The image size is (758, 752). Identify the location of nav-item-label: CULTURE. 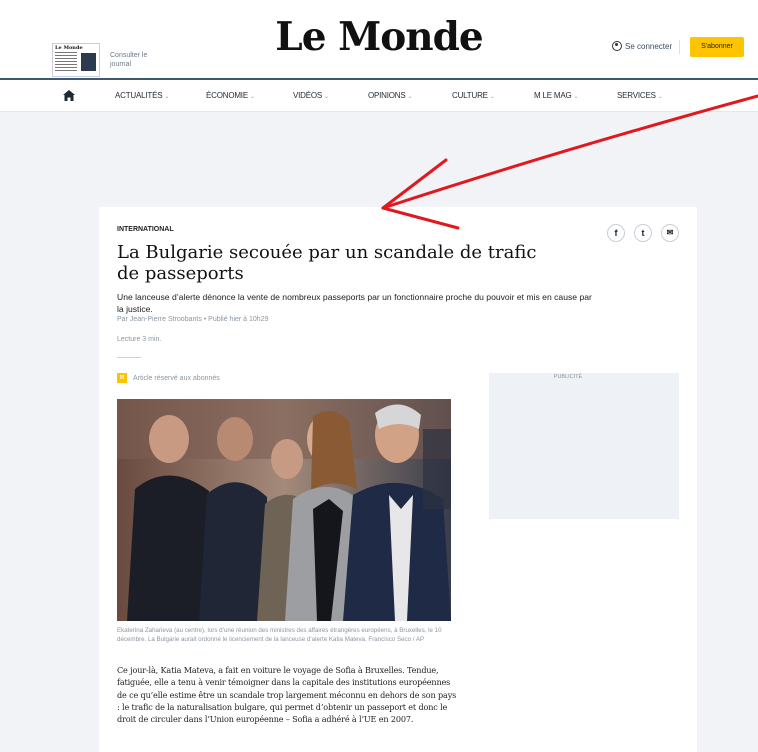
(470, 95).